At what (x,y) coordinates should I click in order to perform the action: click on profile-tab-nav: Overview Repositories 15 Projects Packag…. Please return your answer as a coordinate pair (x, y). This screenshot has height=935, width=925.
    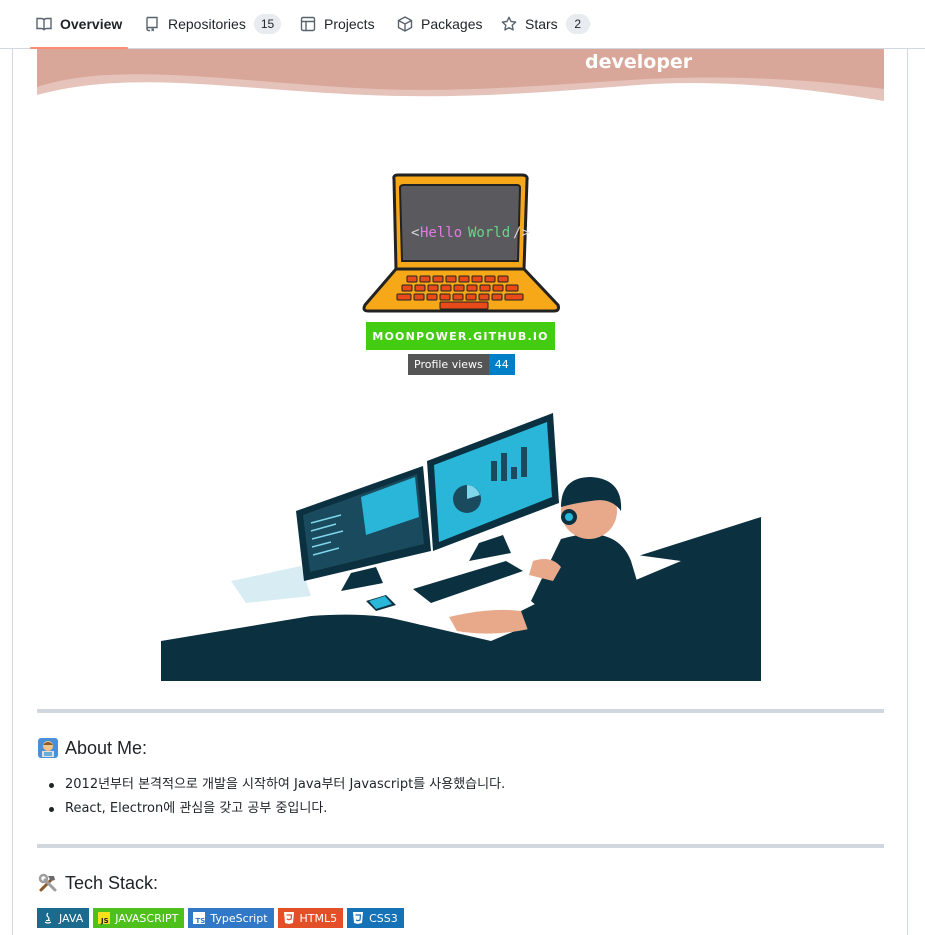
    Looking at the image, I should click on (462, 24).